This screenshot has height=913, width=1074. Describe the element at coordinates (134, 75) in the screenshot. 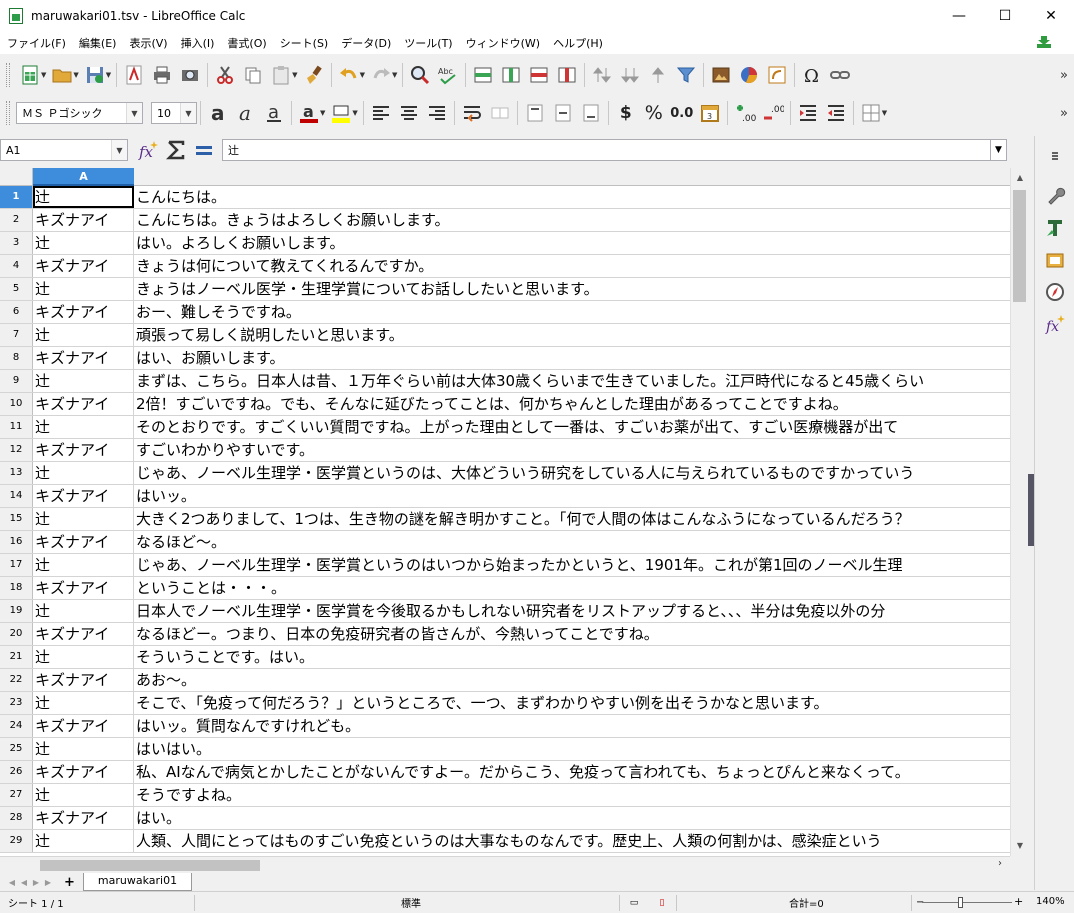

I see `export-pdf-button` at that location.